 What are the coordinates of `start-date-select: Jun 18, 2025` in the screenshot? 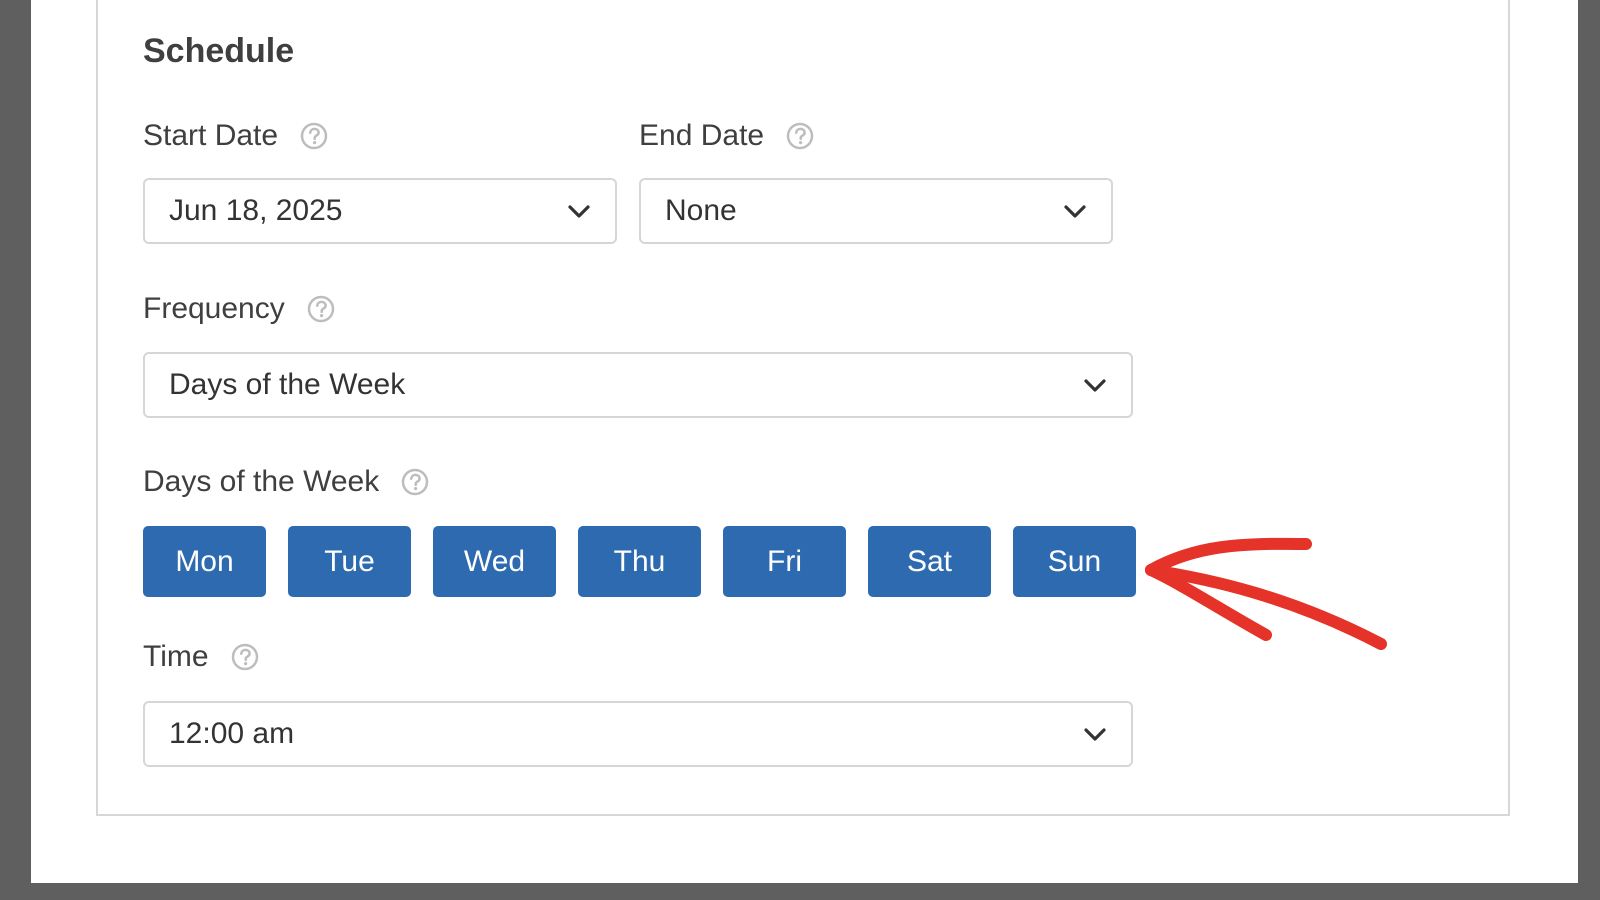 It's located at (380, 211).